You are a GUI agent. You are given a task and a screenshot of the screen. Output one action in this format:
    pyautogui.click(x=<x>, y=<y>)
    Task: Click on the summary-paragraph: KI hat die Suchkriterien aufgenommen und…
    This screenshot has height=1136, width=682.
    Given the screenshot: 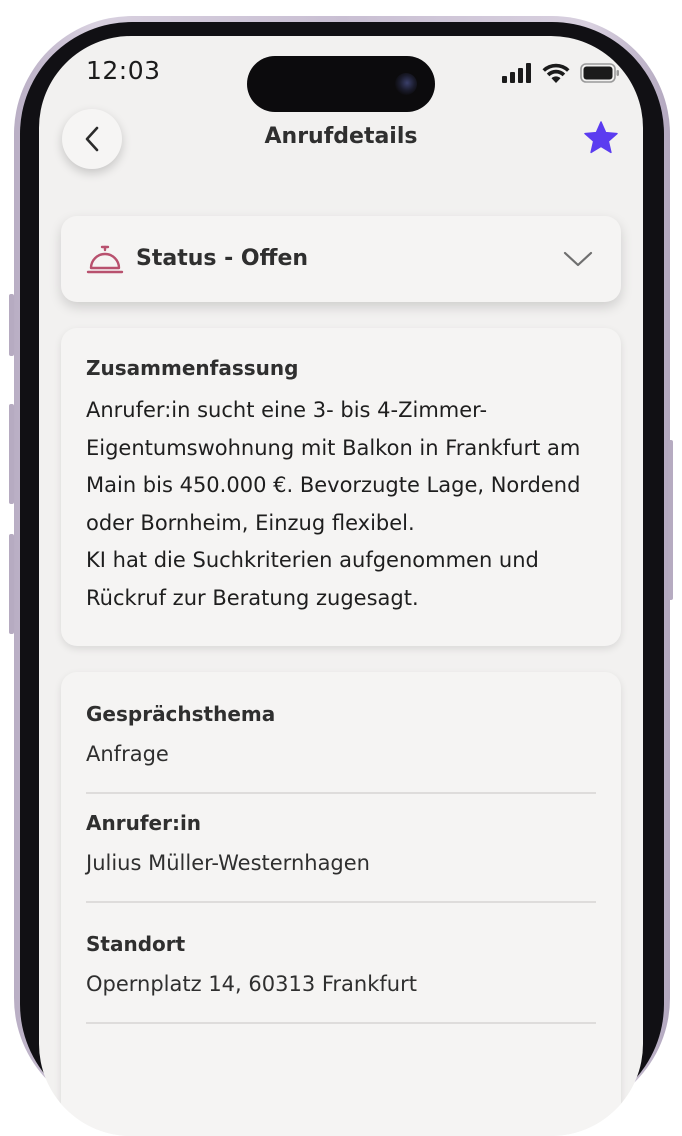 What is the action you would take?
    pyautogui.click(x=312, y=579)
    